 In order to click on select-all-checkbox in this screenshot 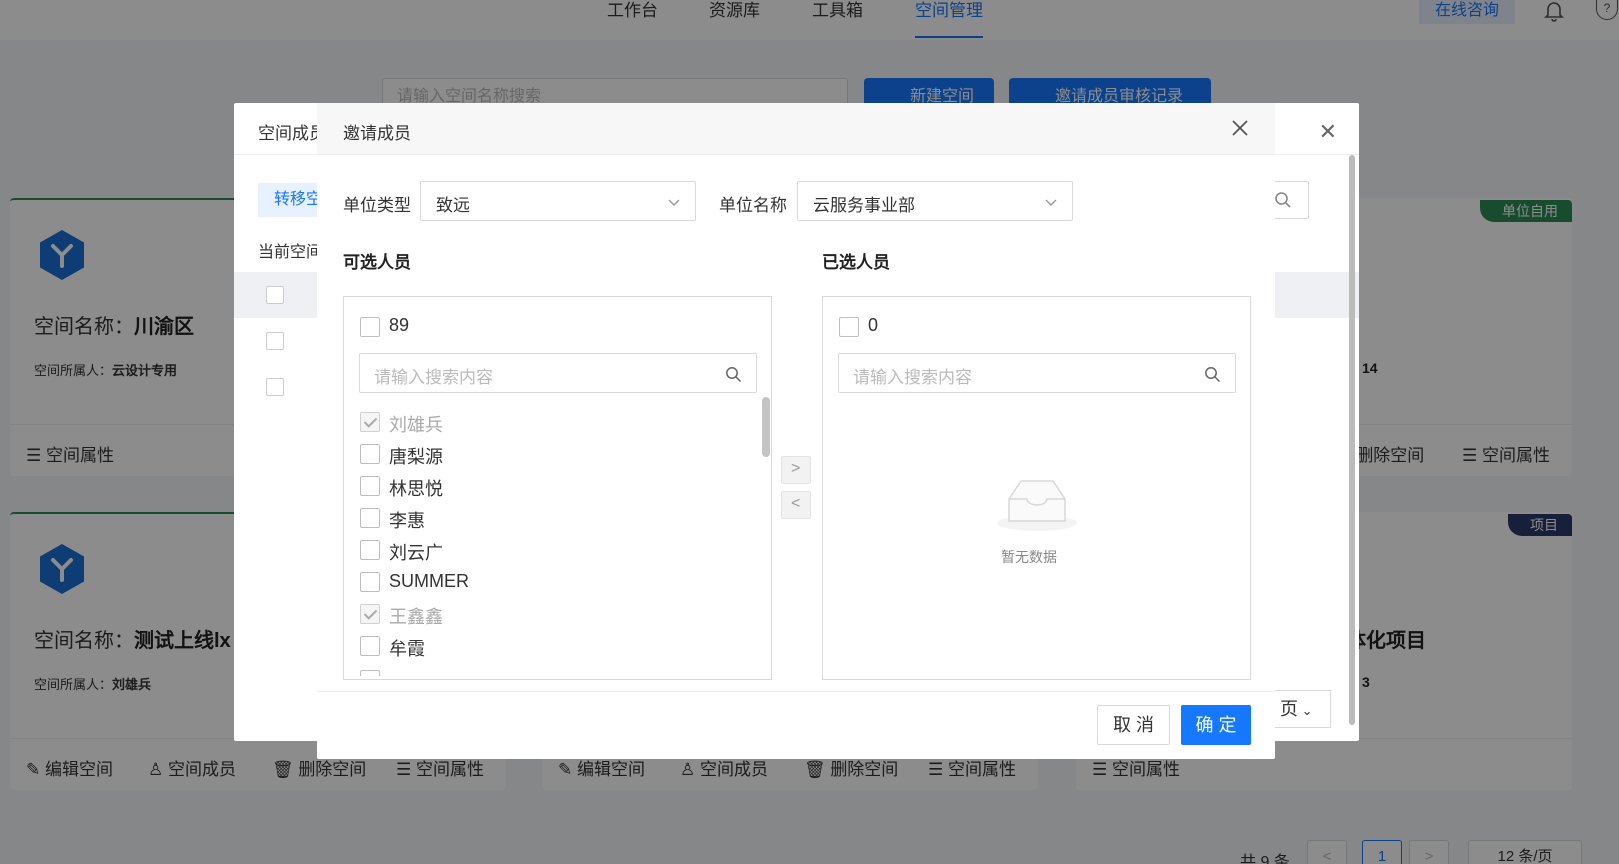, I will do `click(275, 295)`.